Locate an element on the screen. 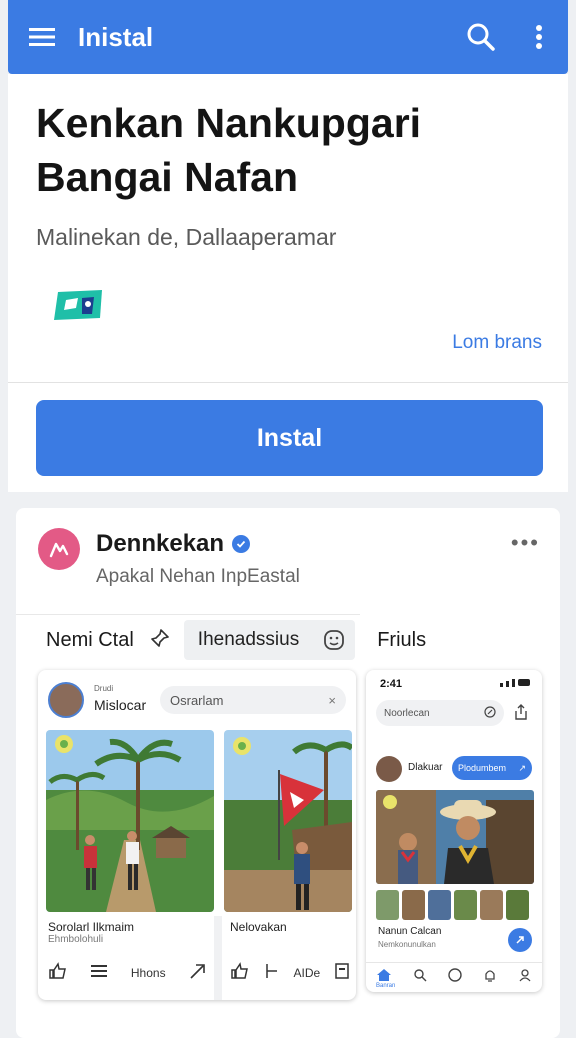 The height and width of the screenshot is (1038, 576). install-button: Instal is located at coordinates (289, 438).